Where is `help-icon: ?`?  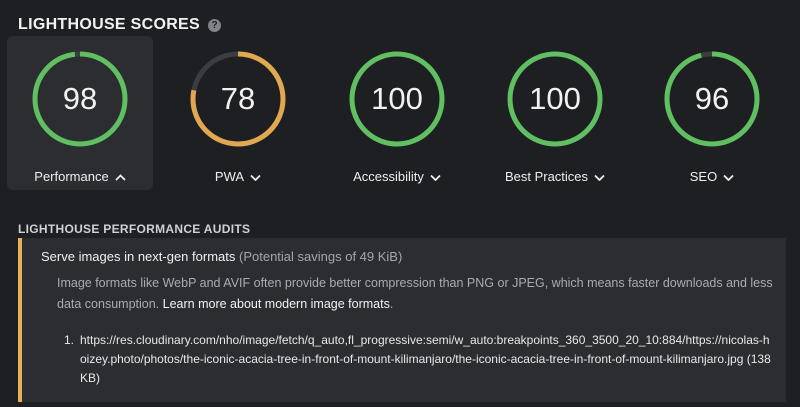
help-icon: ? is located at coordinates (215, 25).